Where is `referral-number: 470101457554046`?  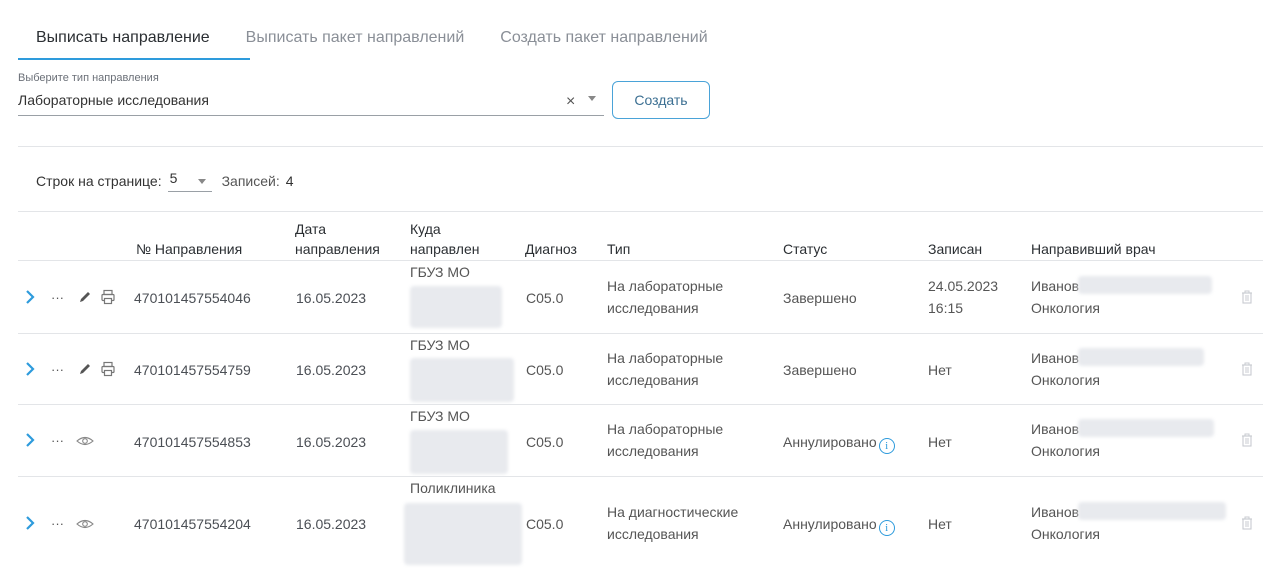 referral-number: 470101457554046 is located at coordinates (192, 298).